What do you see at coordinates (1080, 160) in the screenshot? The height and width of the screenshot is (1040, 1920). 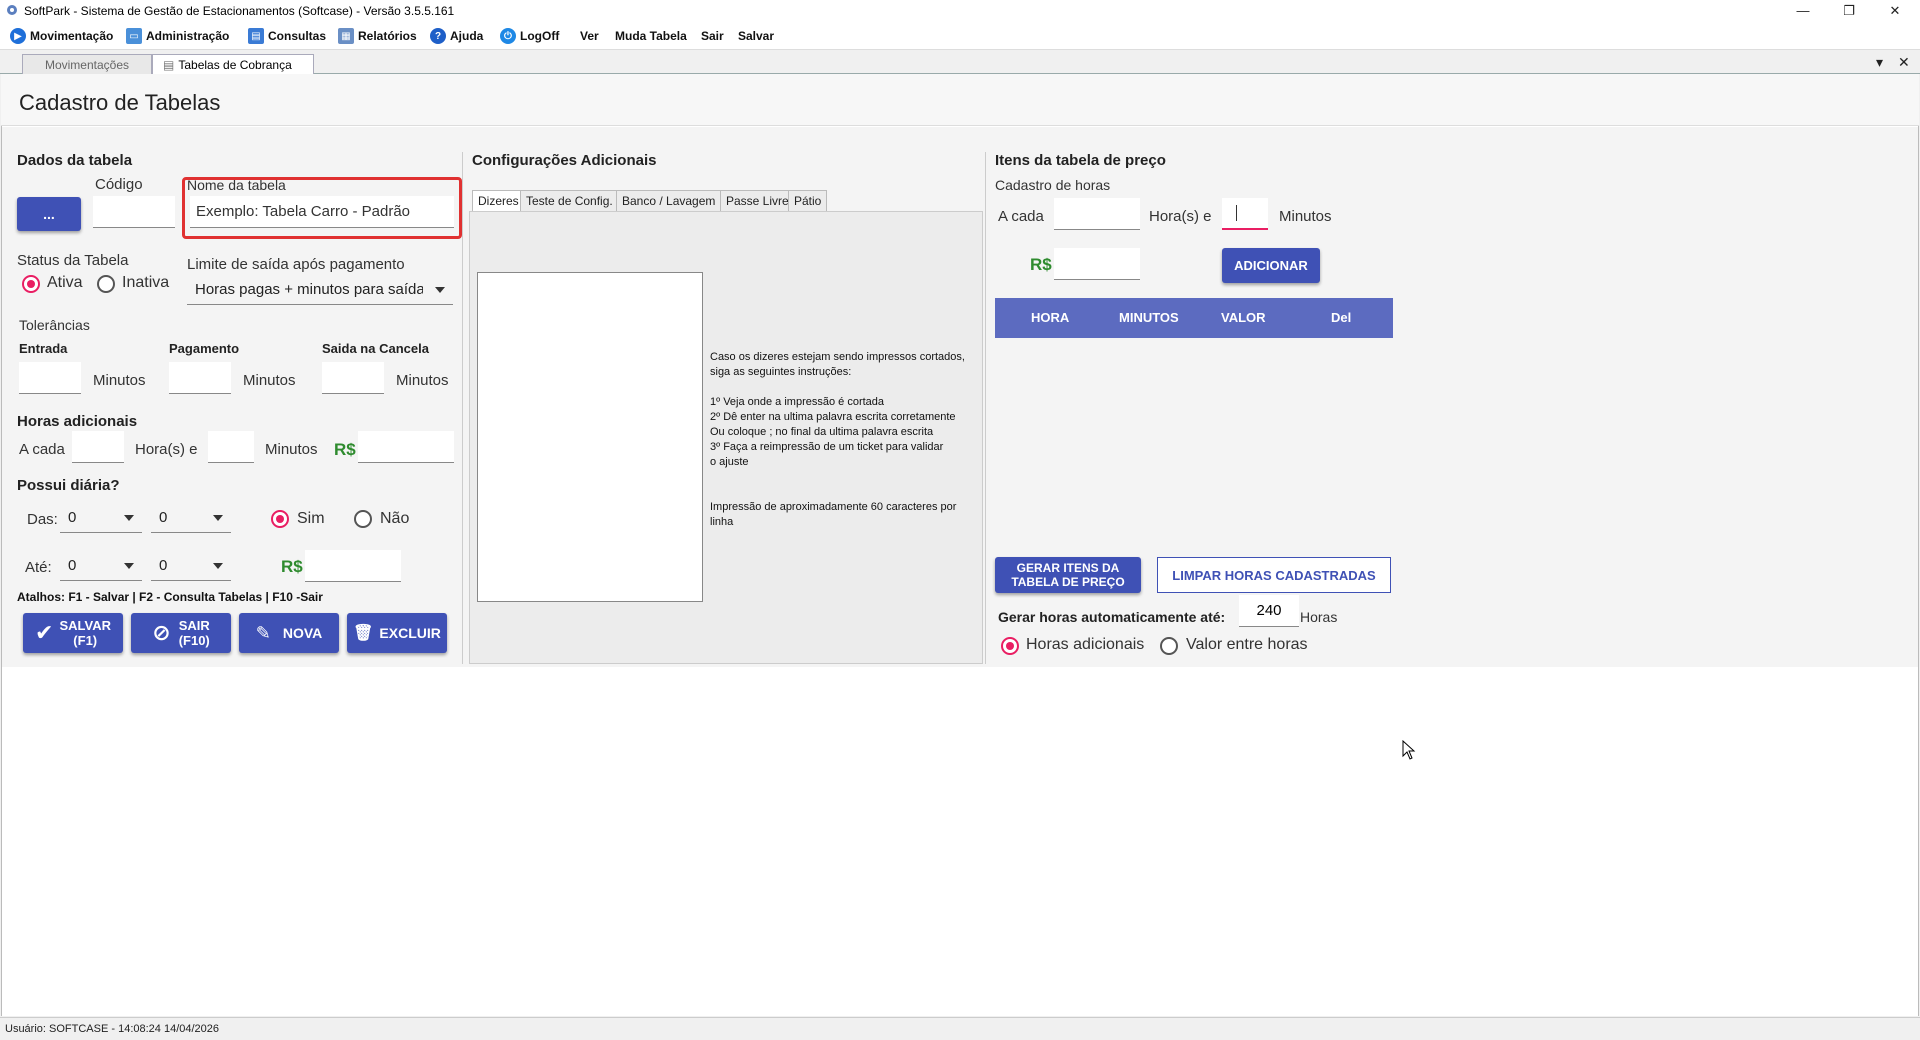 I see `section-itens-tabela-preco: Itens da tabela de preço` at bounding box center [1080, 160].